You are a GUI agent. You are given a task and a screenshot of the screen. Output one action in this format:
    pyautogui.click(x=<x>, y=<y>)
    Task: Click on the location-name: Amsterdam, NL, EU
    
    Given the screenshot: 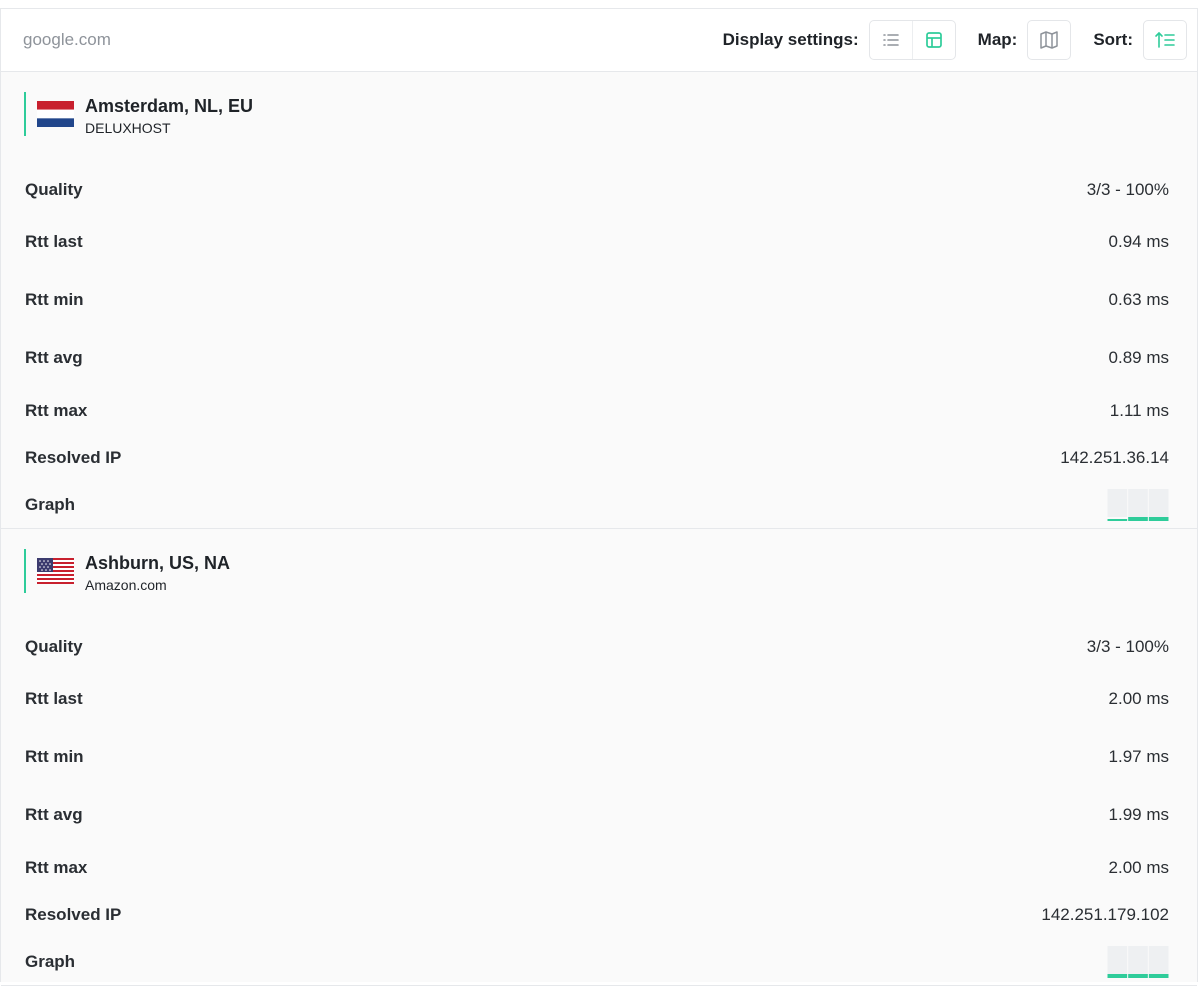 What is the action you would take?
    pyautogui.click(x=169, y=106)
    